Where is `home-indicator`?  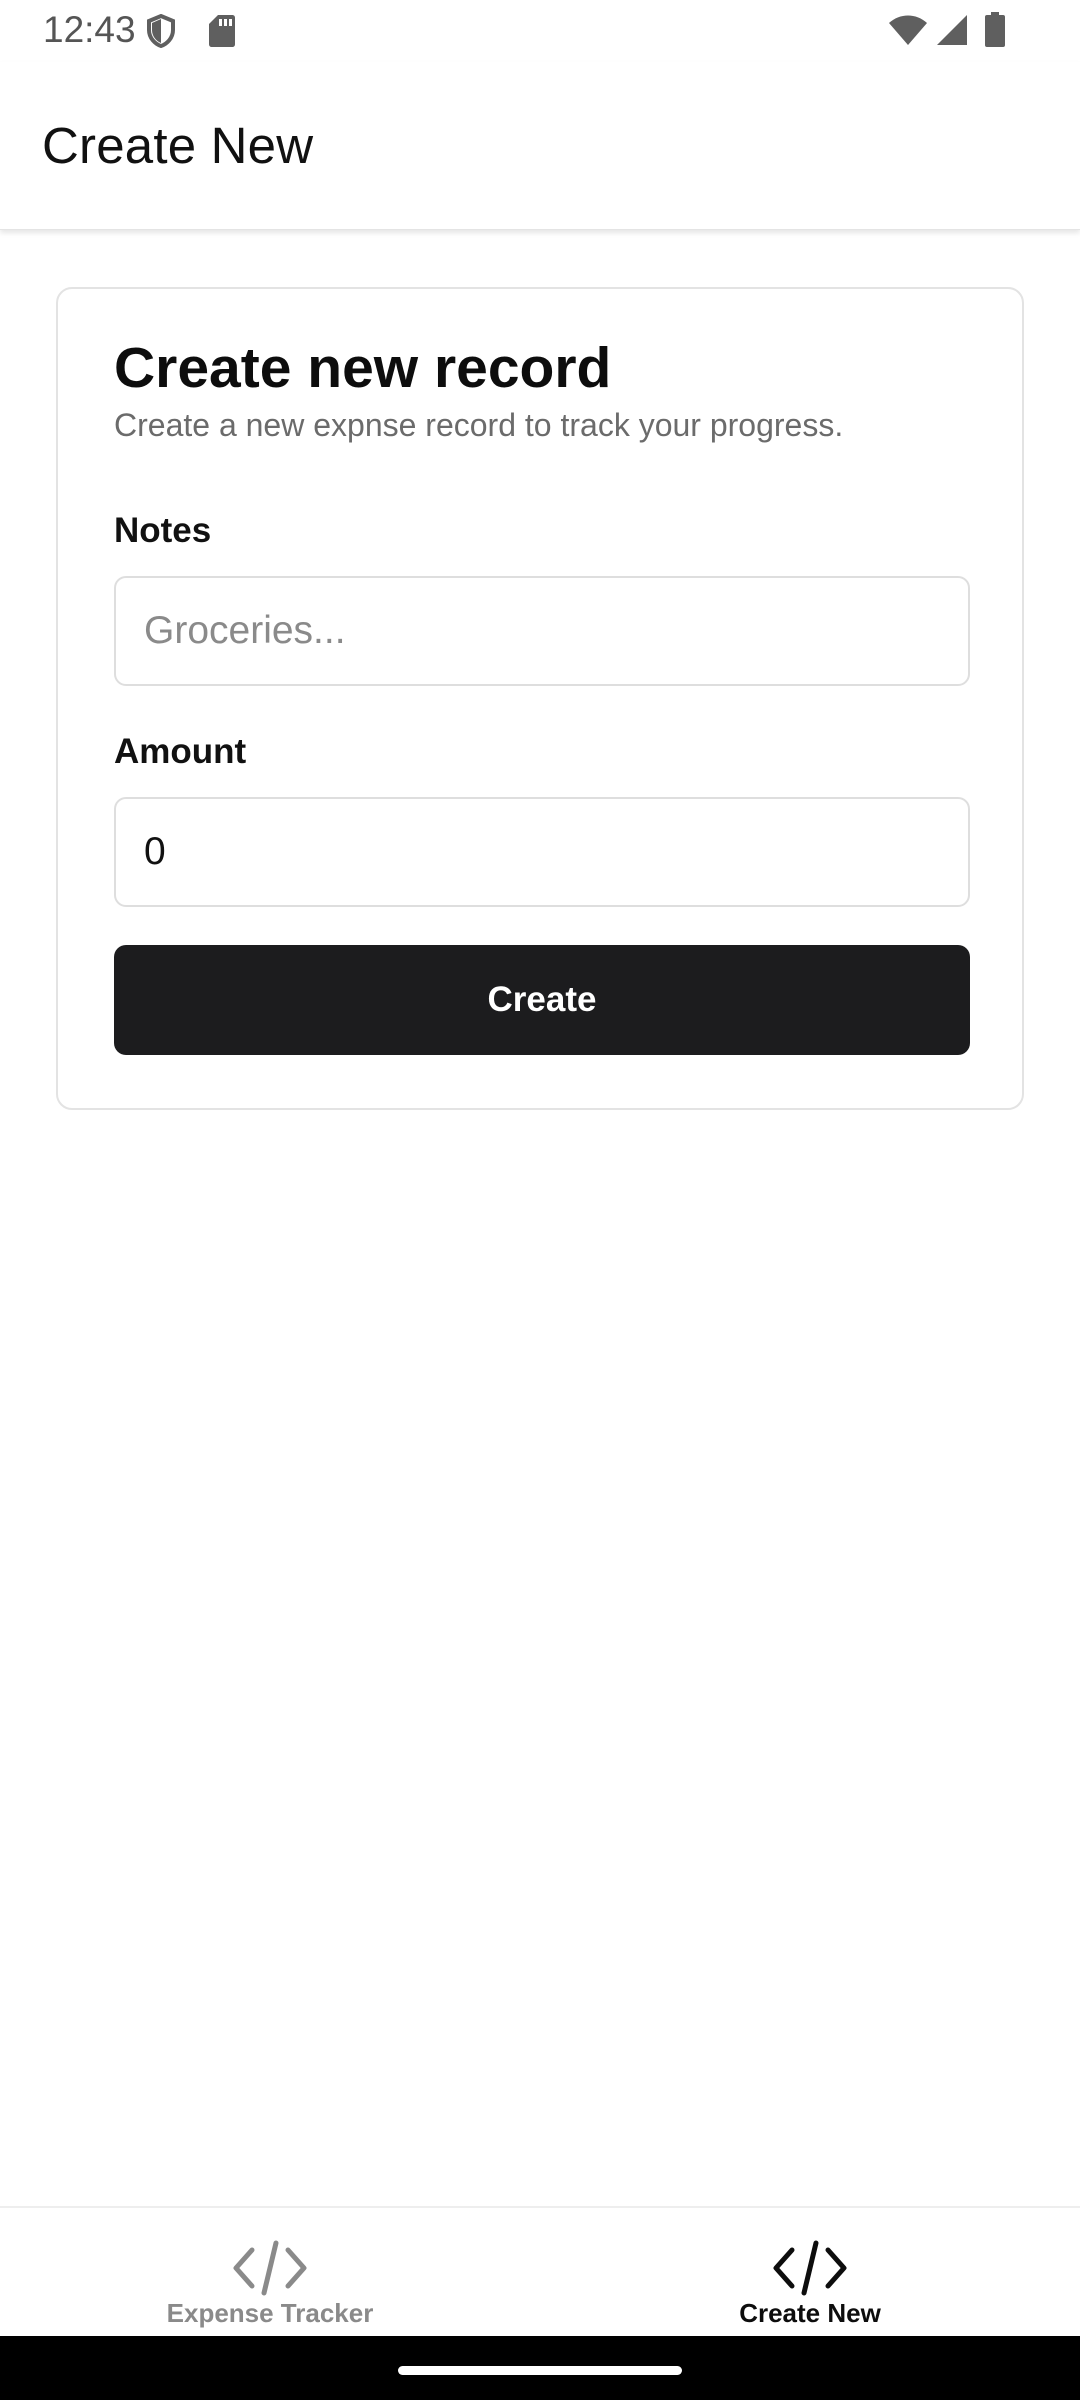
home-indicator is located at coordinates (540, 2370).